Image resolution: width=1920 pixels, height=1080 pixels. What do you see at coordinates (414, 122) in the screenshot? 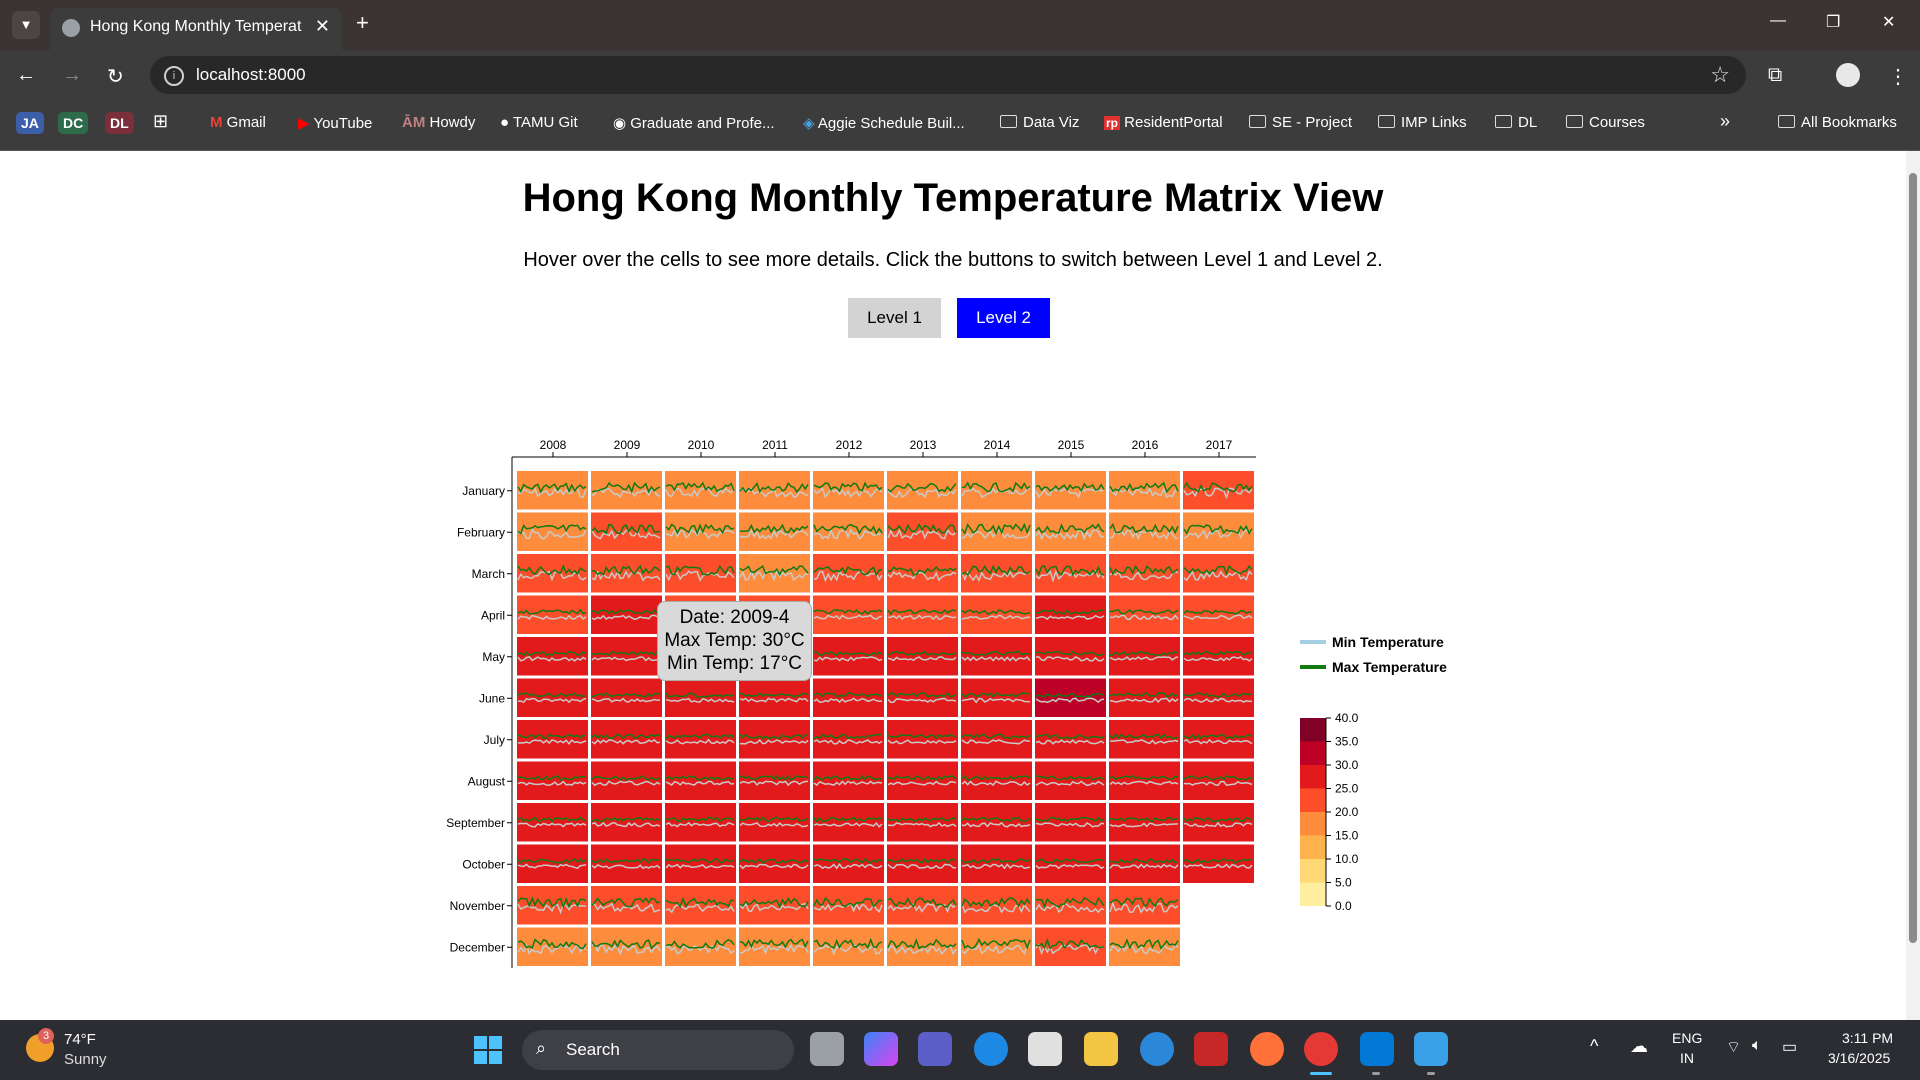
I see `tamu-icon: ĀM` at bounding box center [414, 122].